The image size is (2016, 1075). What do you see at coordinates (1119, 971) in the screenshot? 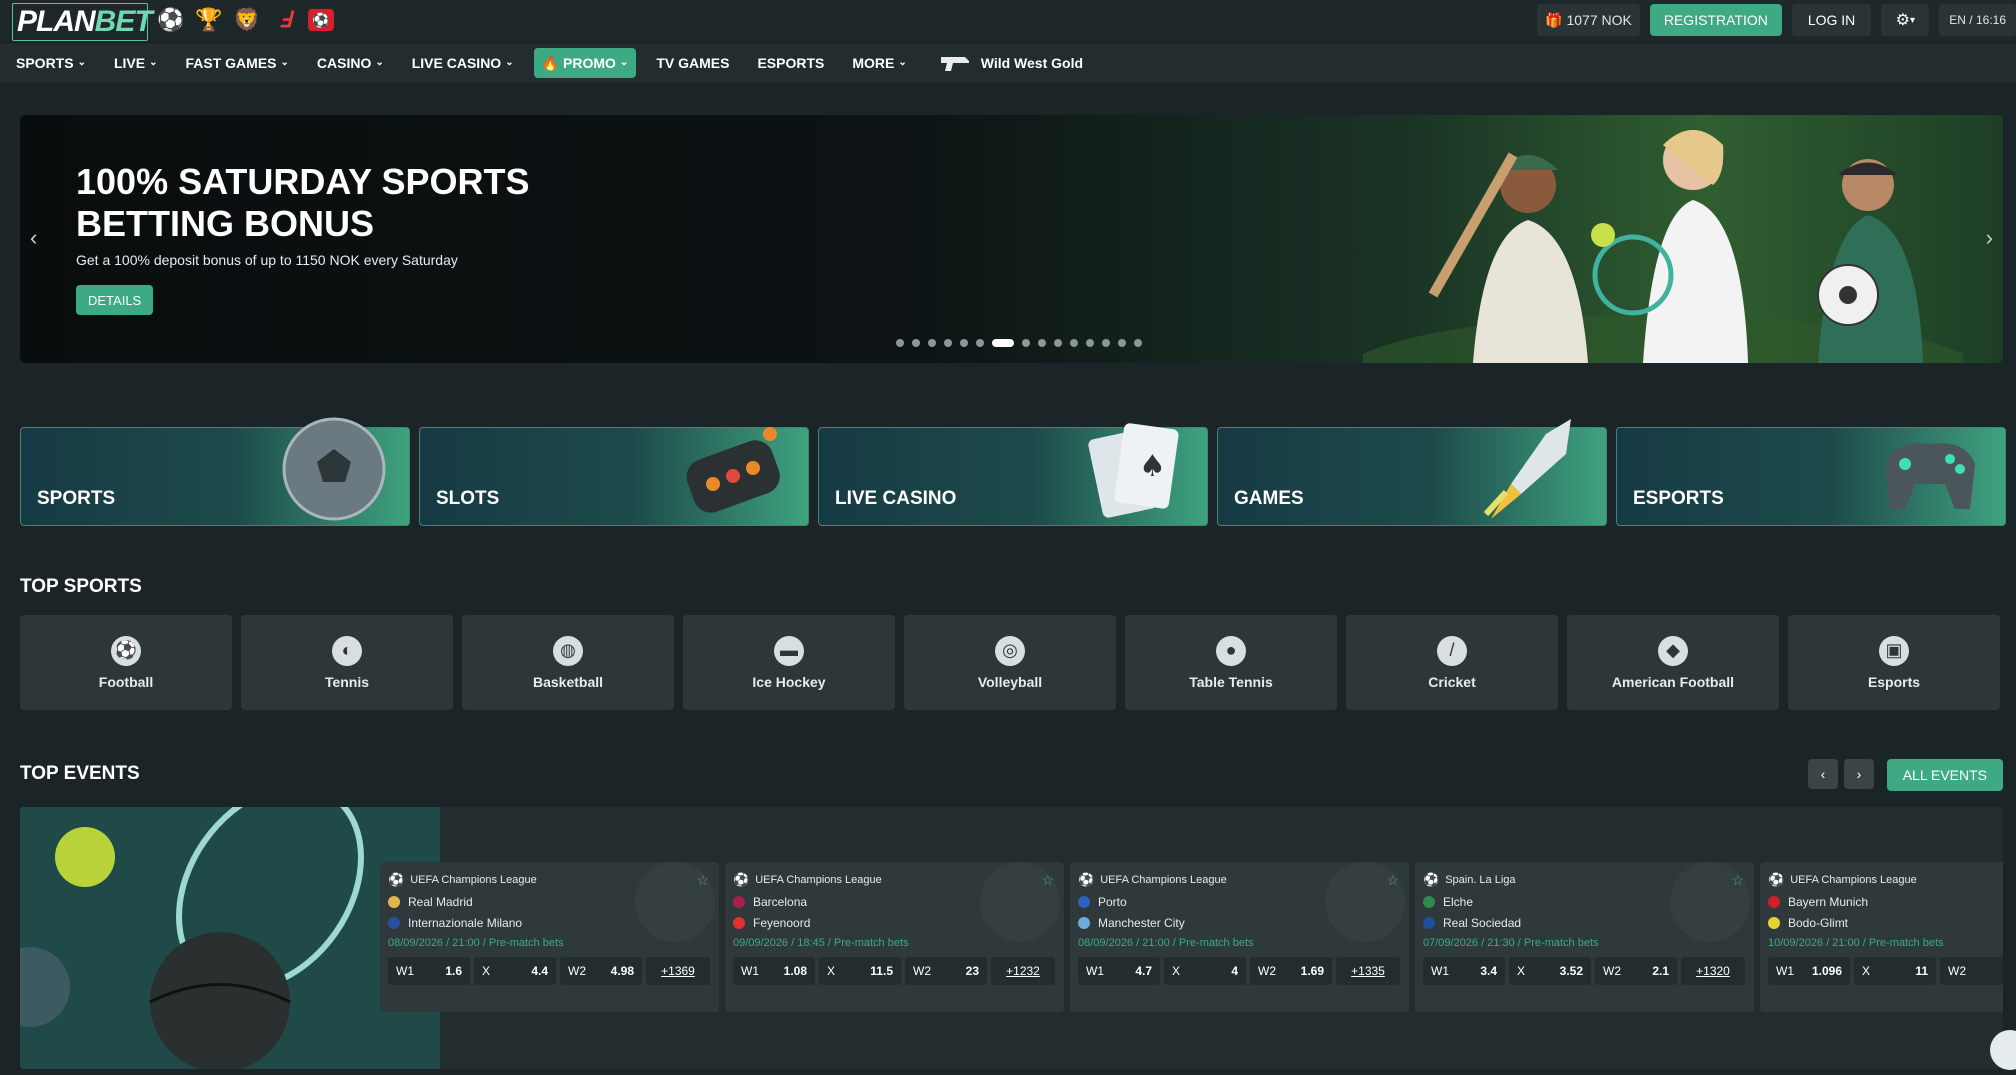
I see `odd-w1-button: W1 4.7` at bounding box center [1119, 971].